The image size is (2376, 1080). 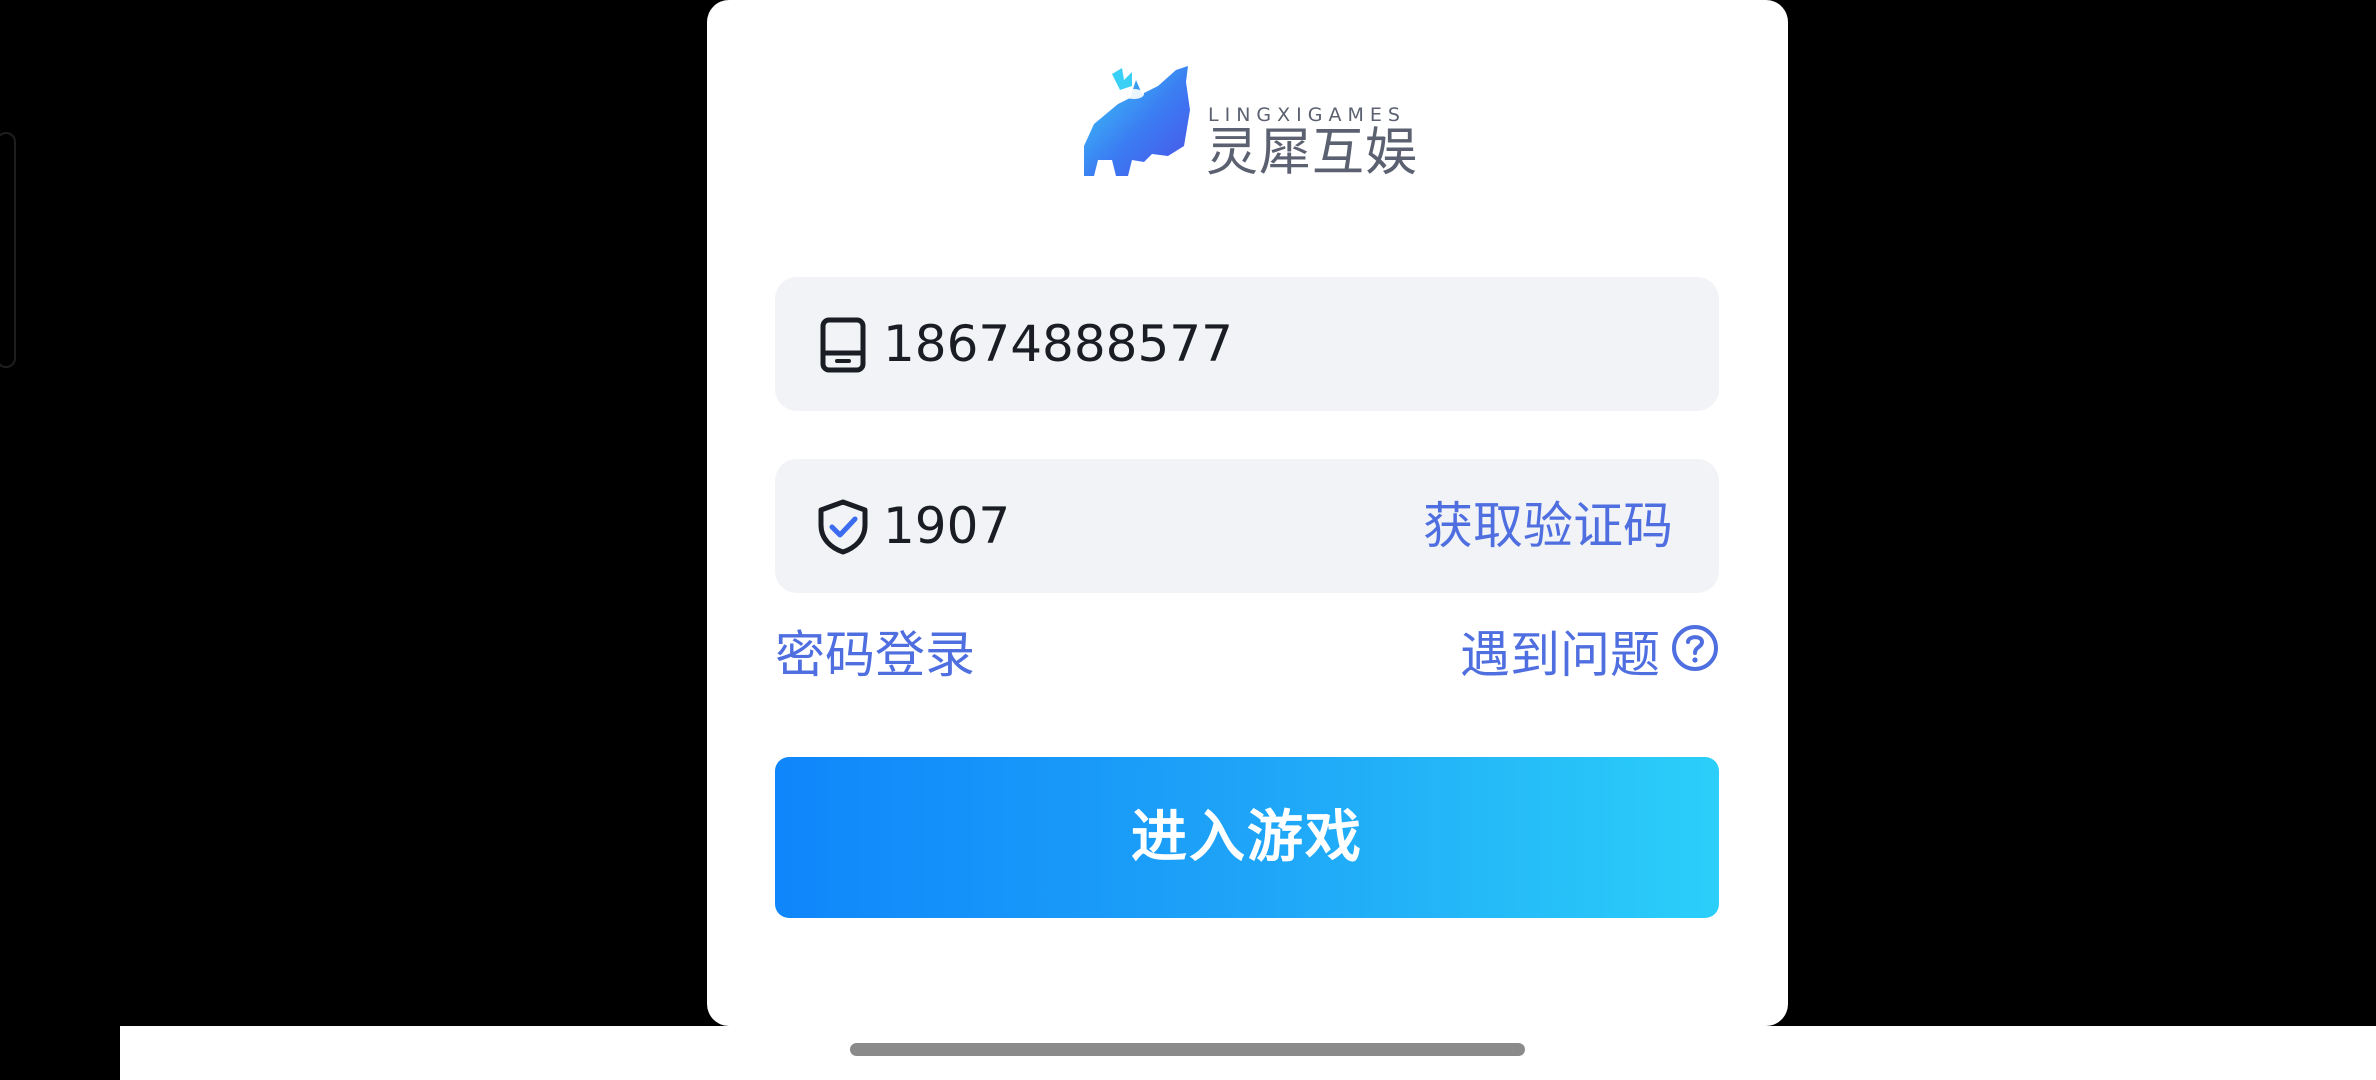 I want to click on verification-code-input: 1907, so click(x=946, y=526).